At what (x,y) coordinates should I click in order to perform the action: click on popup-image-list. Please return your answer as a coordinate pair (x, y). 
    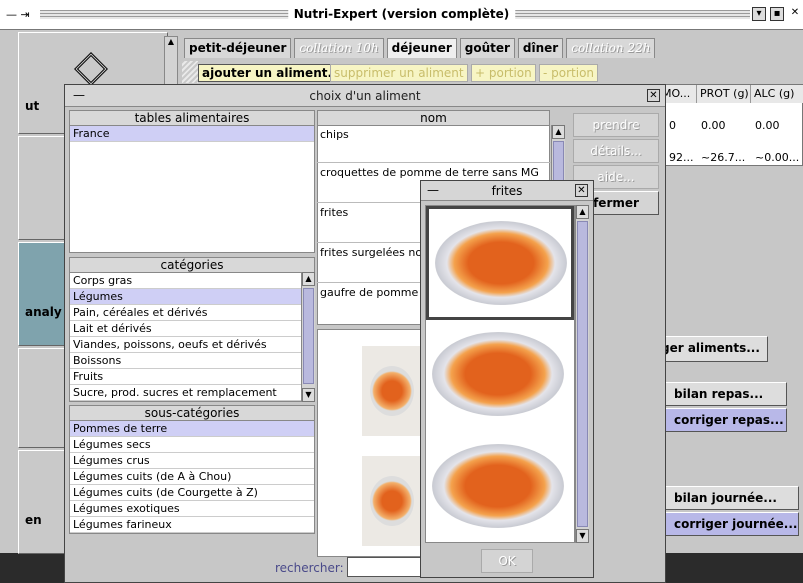
    Looking at the image, I should click on (500, 374).